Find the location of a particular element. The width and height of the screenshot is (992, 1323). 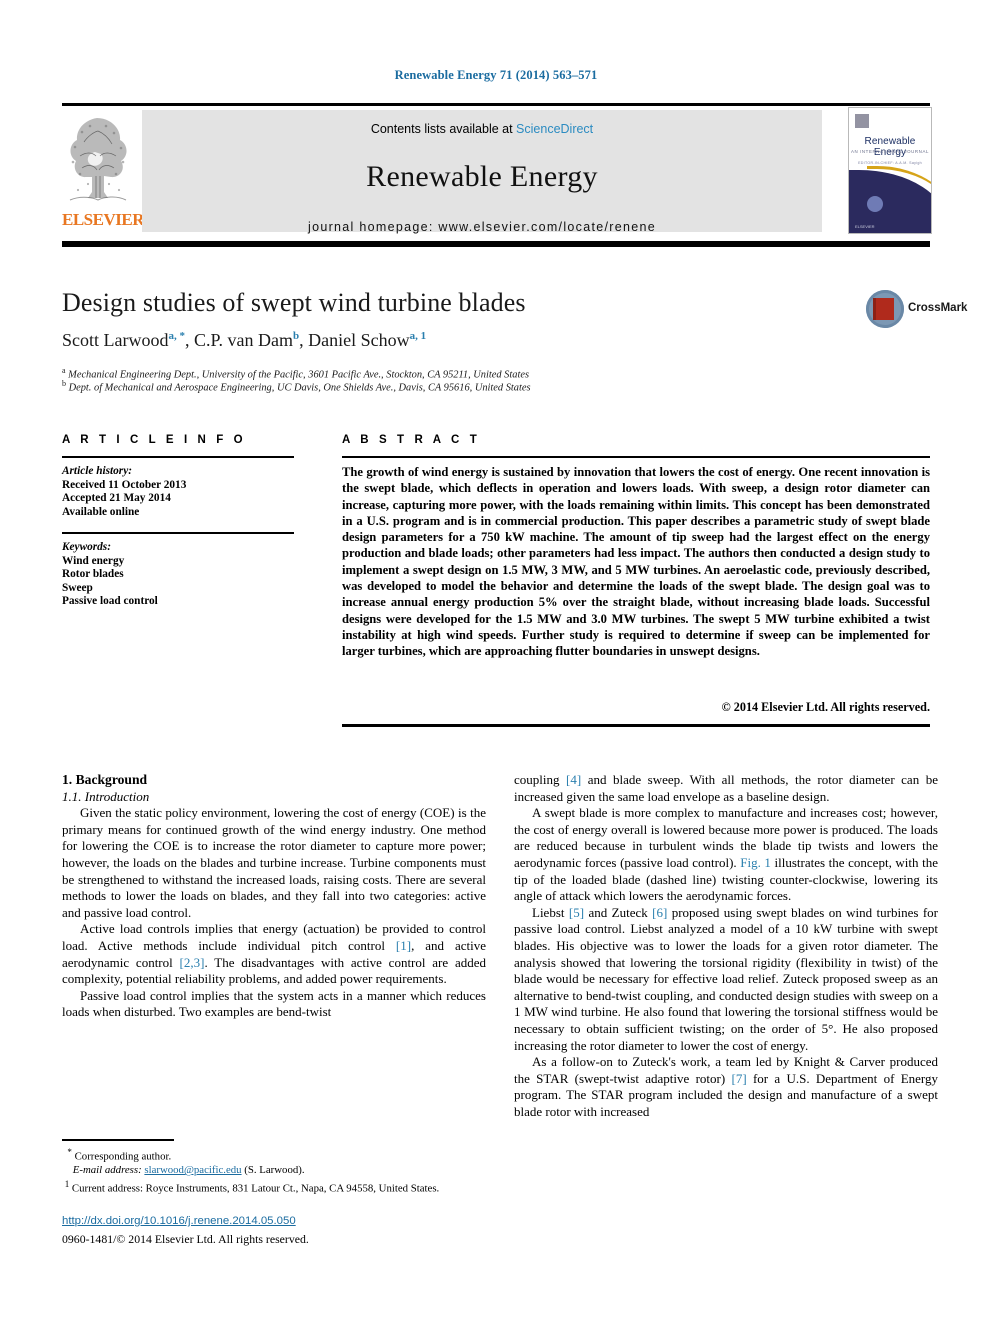

crossmark-badge: CrossMark is located at coordinates (916, 310).